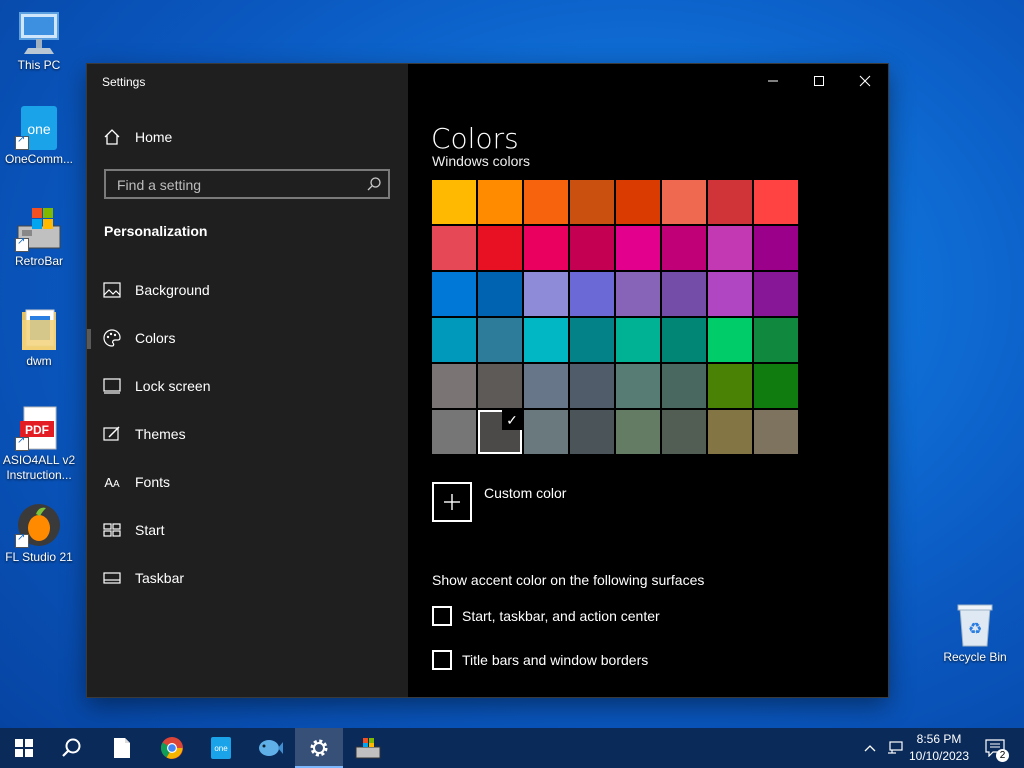 Image resolution: width=1024 pixels, height=768 pixels. What do you see at coordinates (72, 748) in the screenshot?
I see `taskbar-search-button` at bounding box center [72, 748].